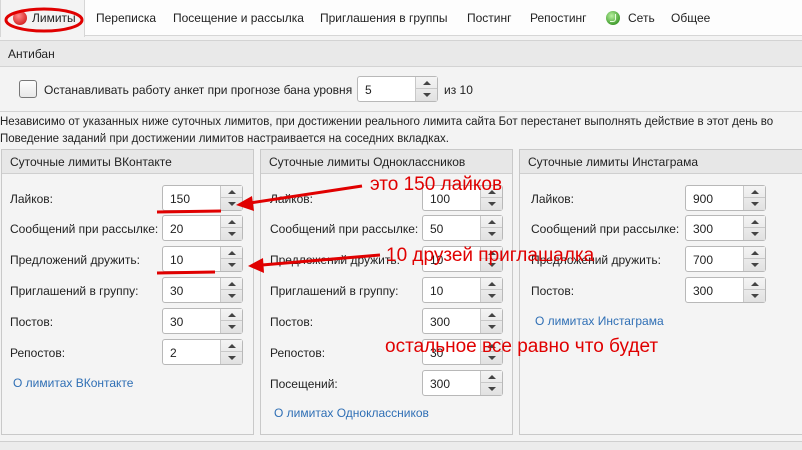  What do you see at coordinates (202, 228) in the screenshot?
I see `vk-messages-spinner: 20` at bounding box center [202, 228].